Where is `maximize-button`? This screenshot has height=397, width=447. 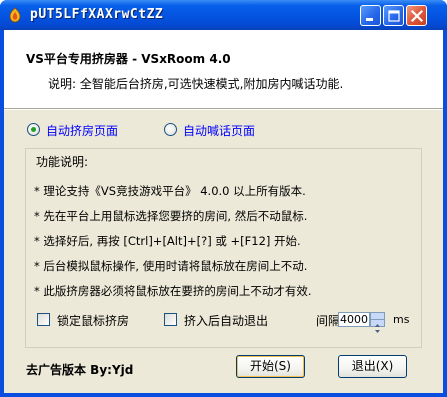
maximize-button is located at coordinates (393, 15).